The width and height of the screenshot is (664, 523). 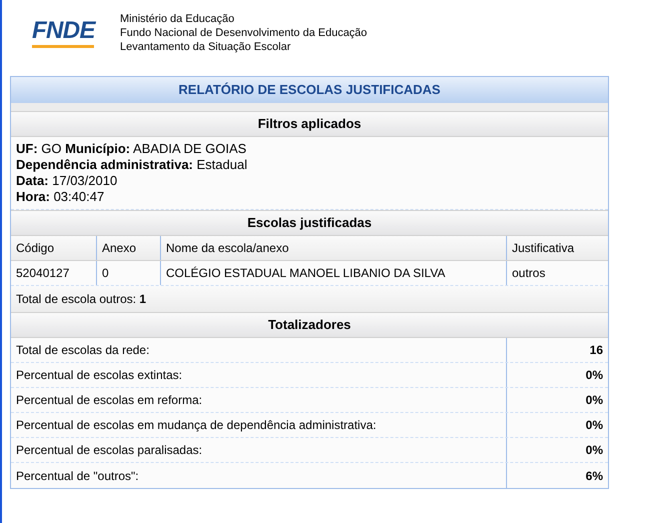 I want to click on total-text: Total de escola outros: 1, so click(x=81, y=299).